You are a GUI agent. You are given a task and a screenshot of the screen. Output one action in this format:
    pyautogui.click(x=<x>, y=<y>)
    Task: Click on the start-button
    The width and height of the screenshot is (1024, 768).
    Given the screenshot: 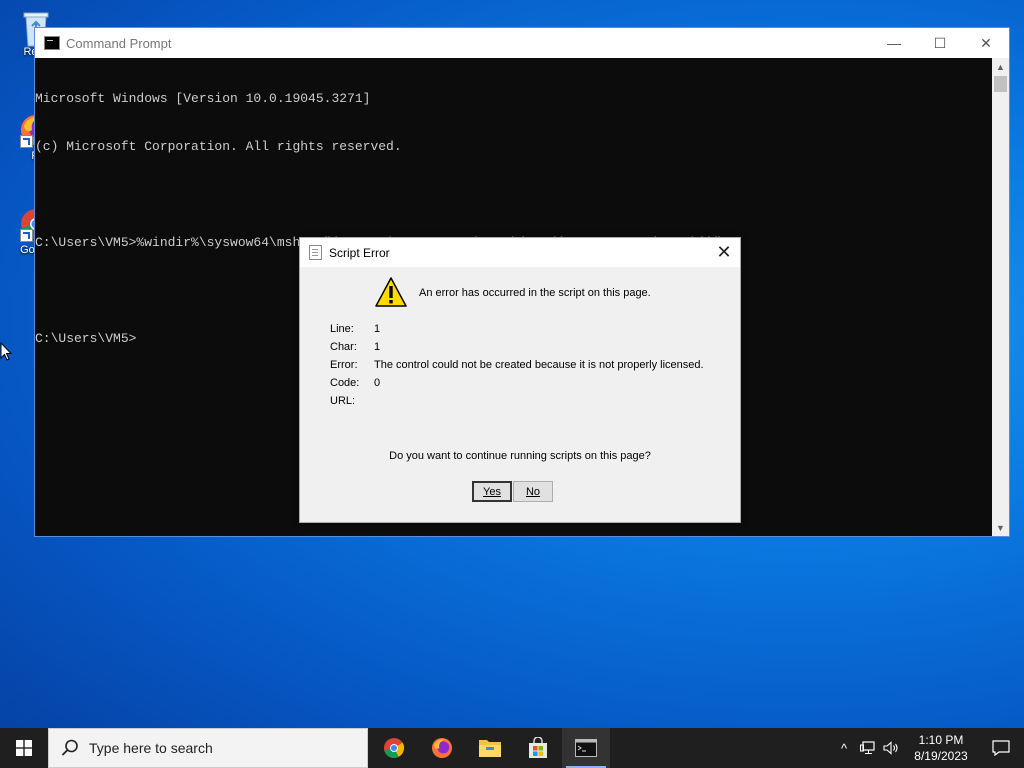 What is the action you would take?
    pyautogui.click(x=24, y=748)
    